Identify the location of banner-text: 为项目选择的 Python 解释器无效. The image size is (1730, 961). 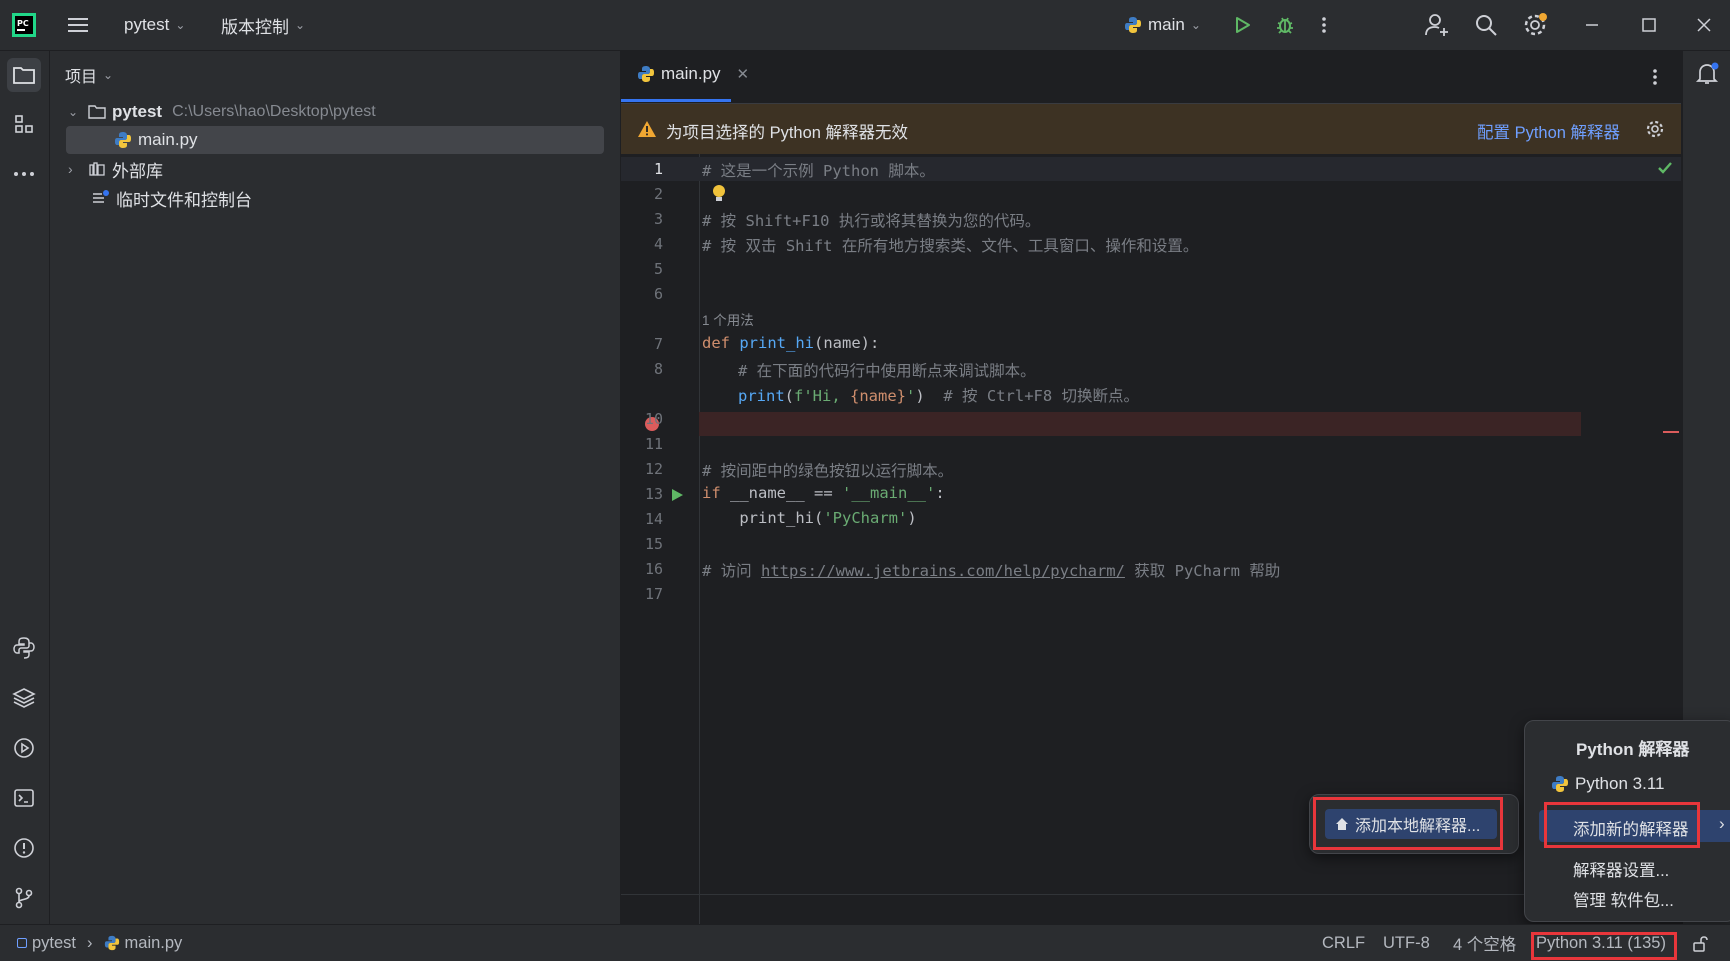
(787, 133).